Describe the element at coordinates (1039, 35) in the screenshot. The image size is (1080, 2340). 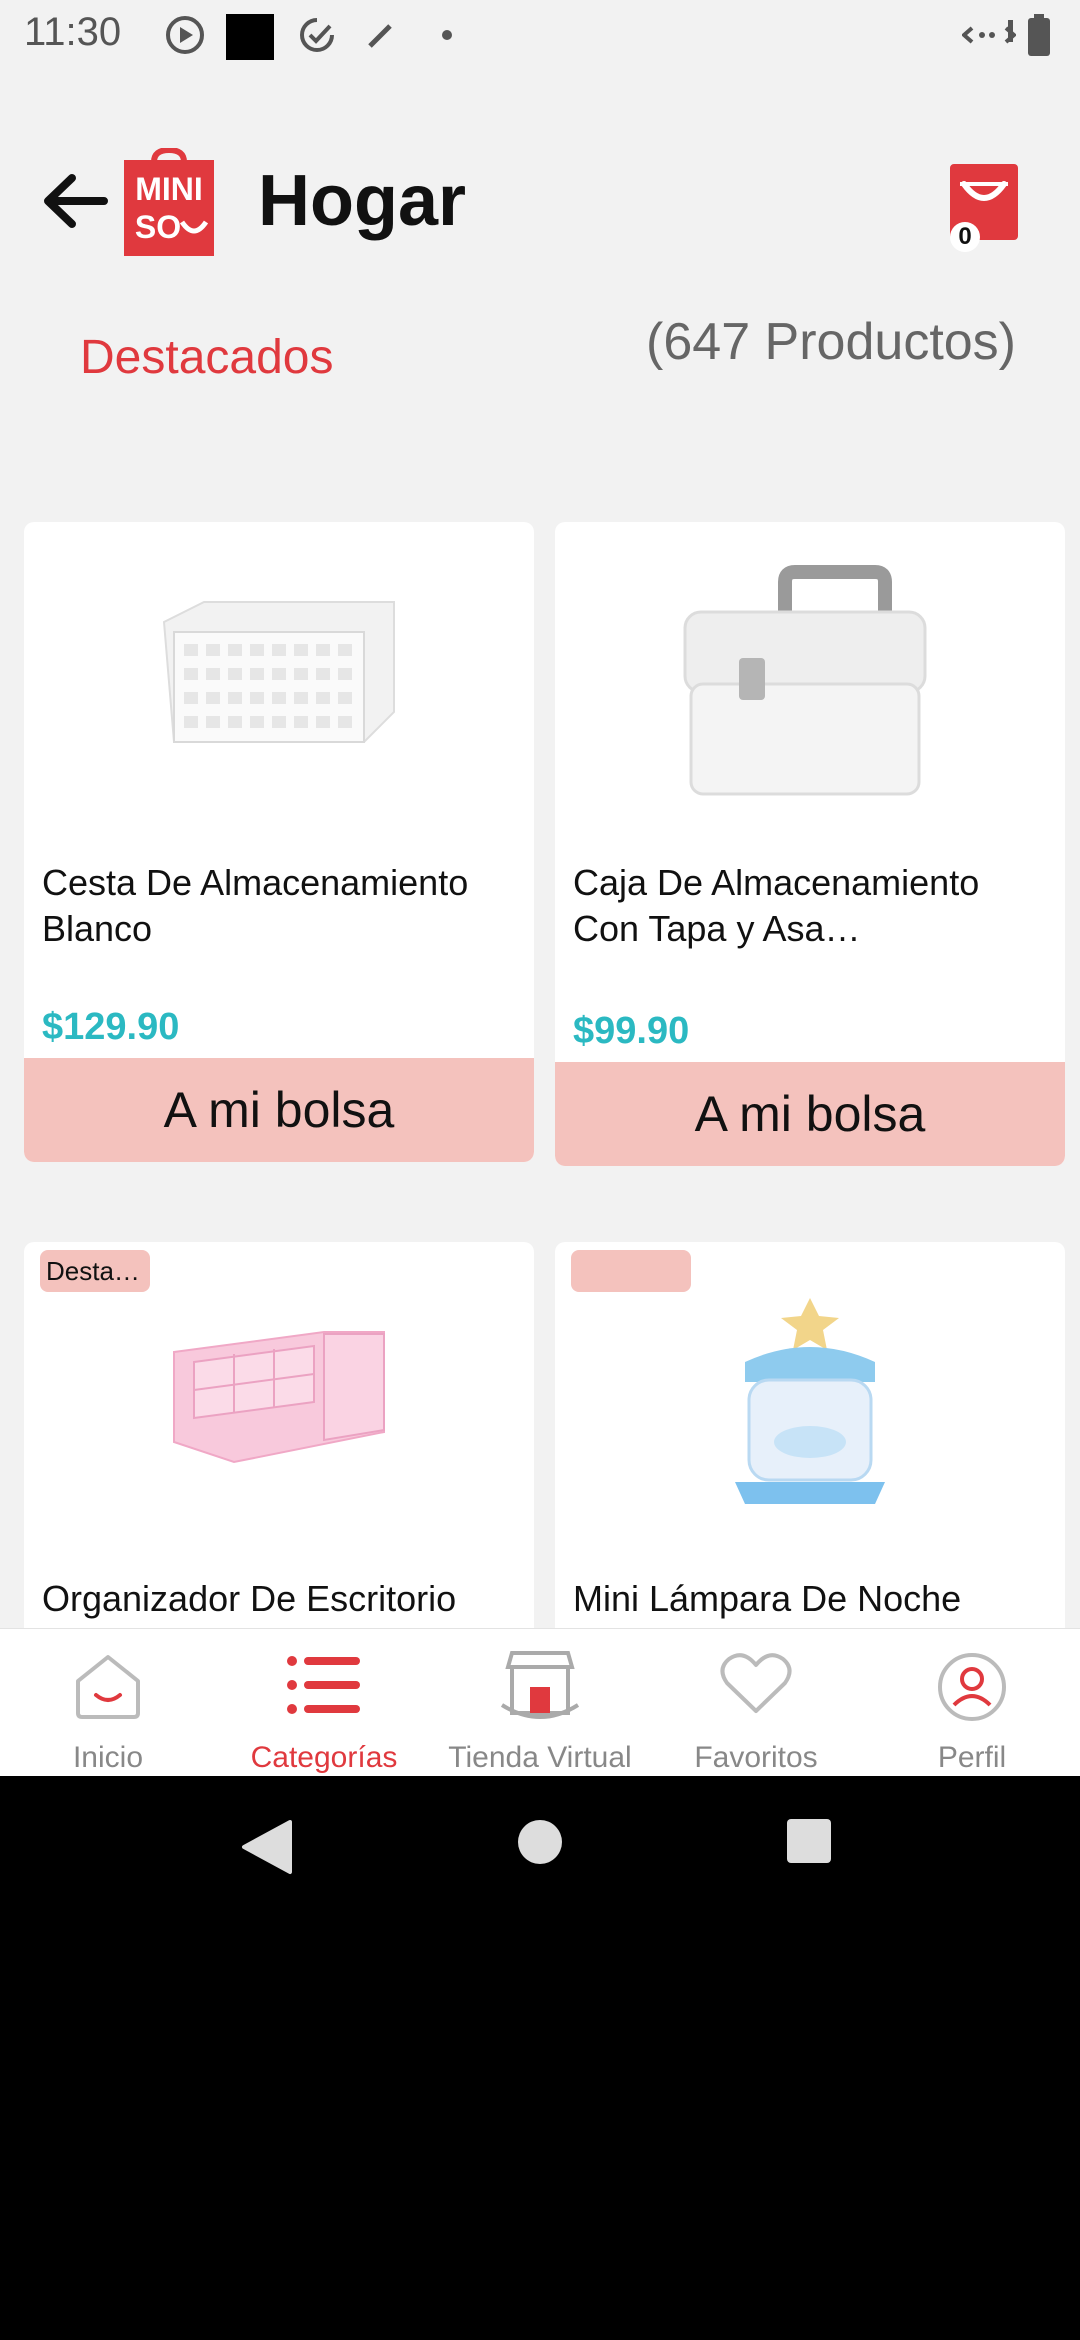
I see `battery-icon` at that location.